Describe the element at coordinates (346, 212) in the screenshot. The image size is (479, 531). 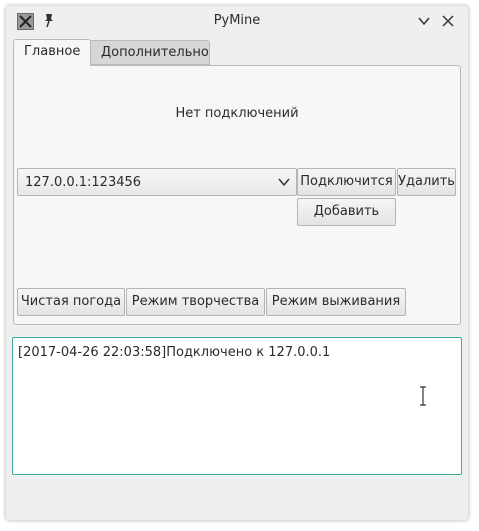
I see `add-button: Добавить` at that location.